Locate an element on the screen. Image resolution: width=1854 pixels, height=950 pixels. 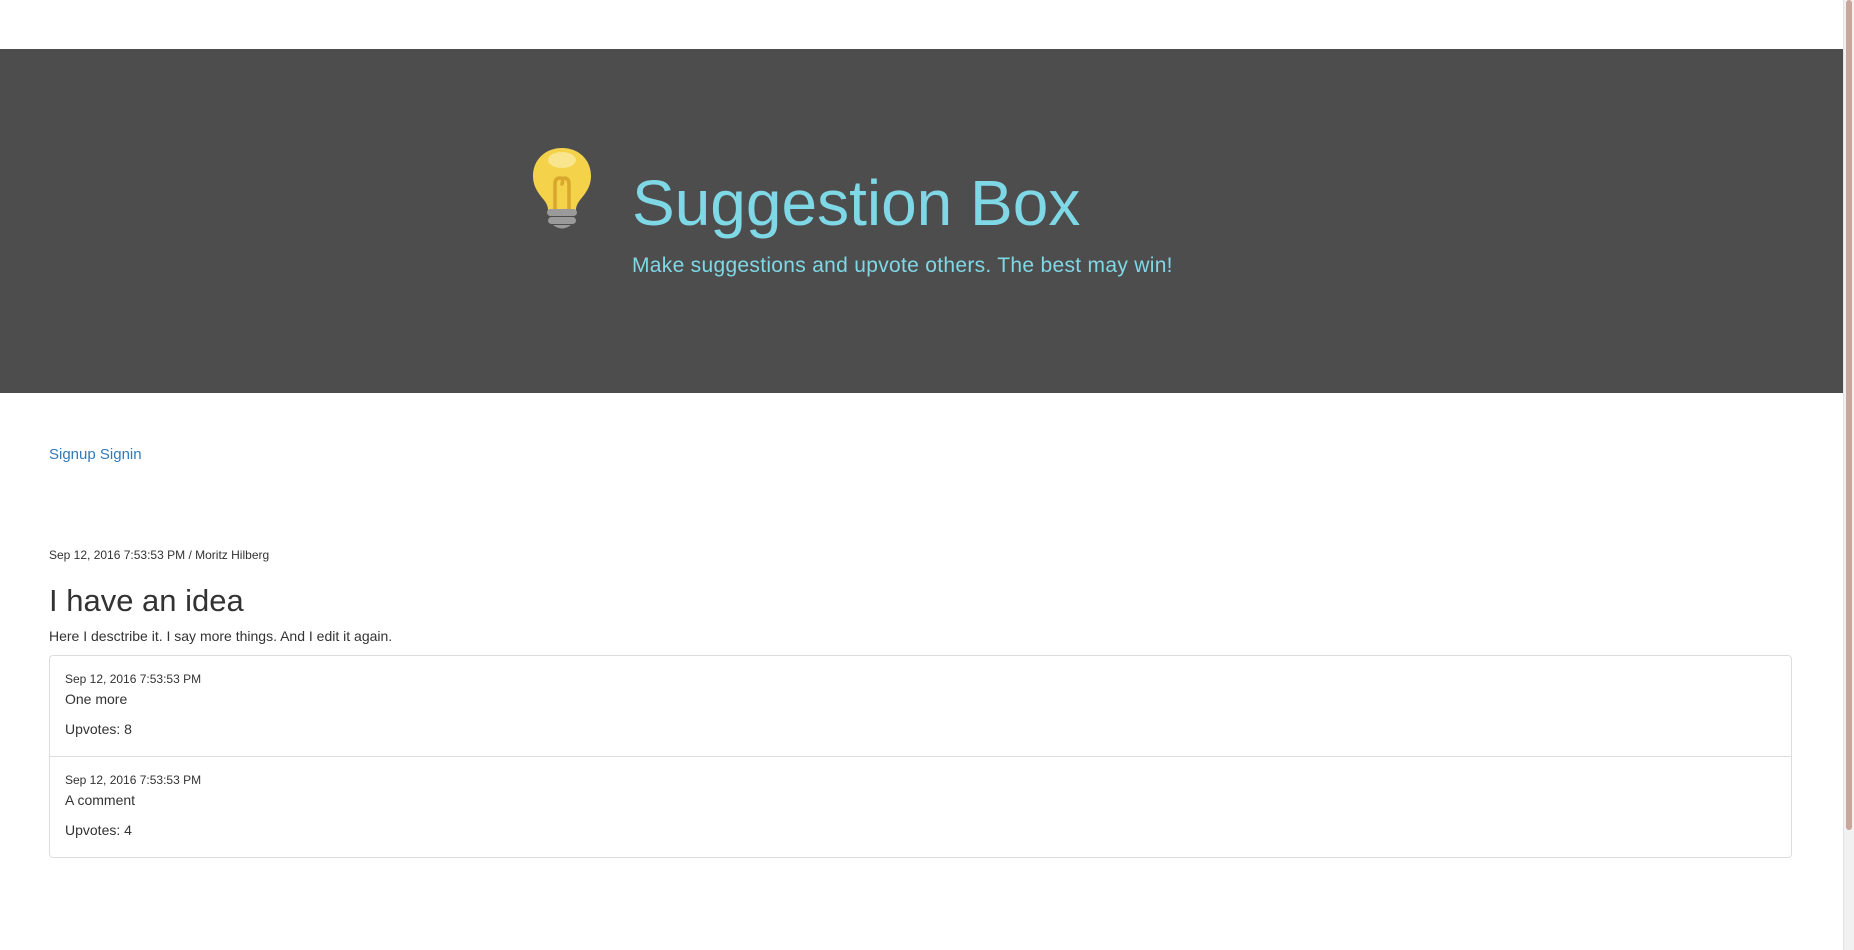
comment-upvotes: Upvotes: 4 is located at coordinates (98, 830).